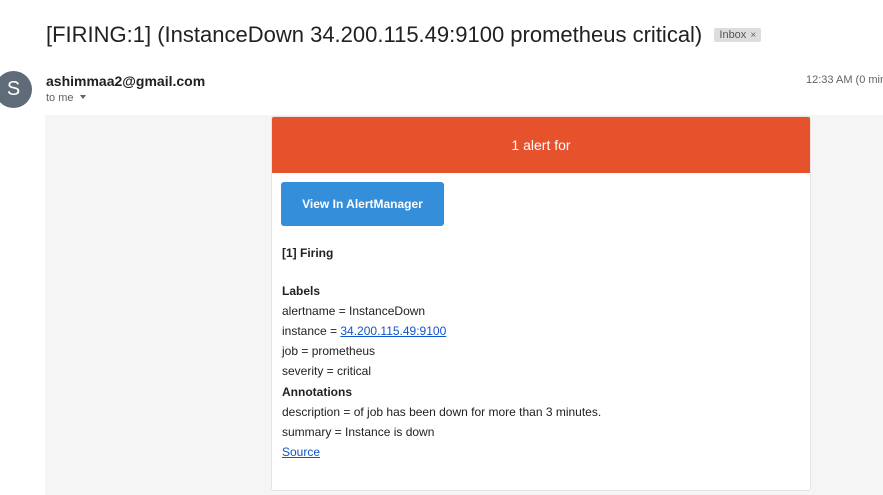 This screenshot has width=883, height=495. What do you see at coordinates (733, 35) in the screenshot?
I see `inbox-label-text: Inbox` at bounding box center [733, 35].